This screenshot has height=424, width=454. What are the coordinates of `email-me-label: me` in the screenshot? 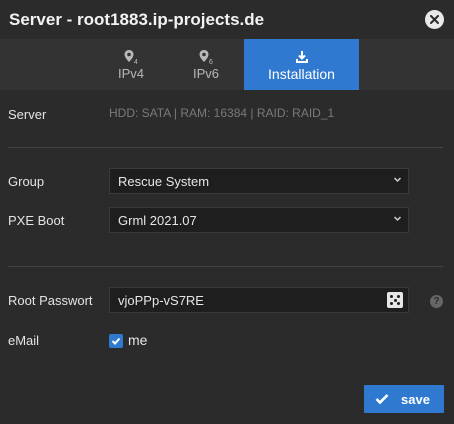 It's located at (138, 340).